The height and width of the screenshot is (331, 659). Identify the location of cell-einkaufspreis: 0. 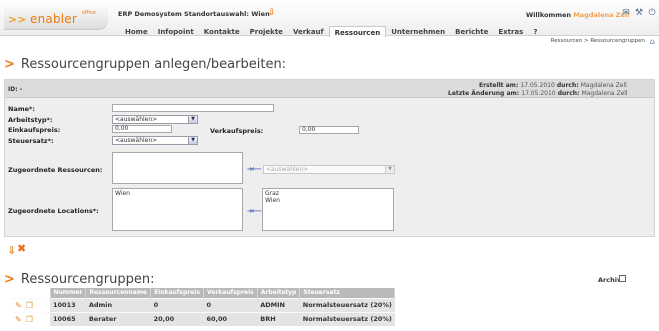
(177, 304).